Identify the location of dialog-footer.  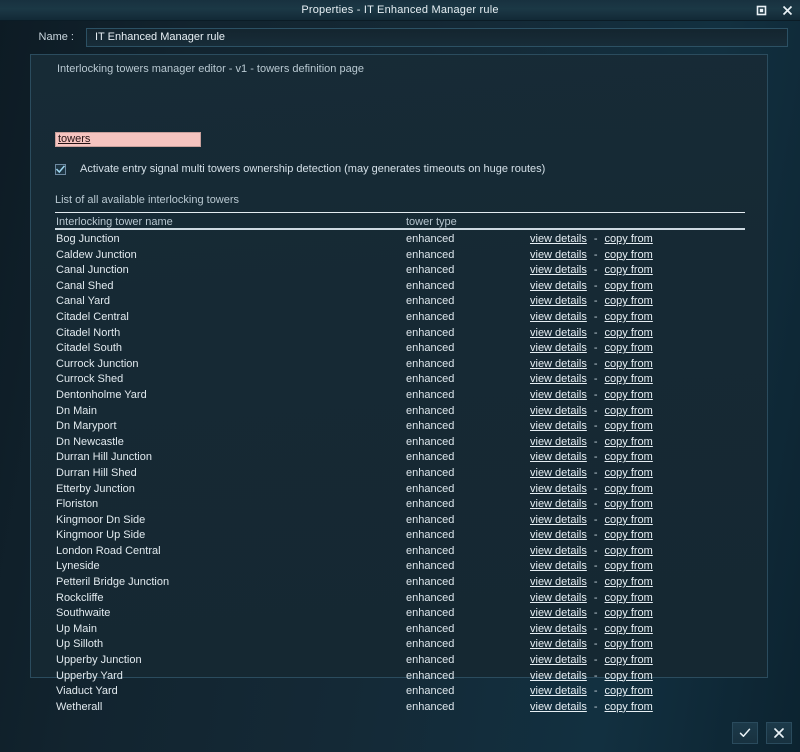
(400, 735).